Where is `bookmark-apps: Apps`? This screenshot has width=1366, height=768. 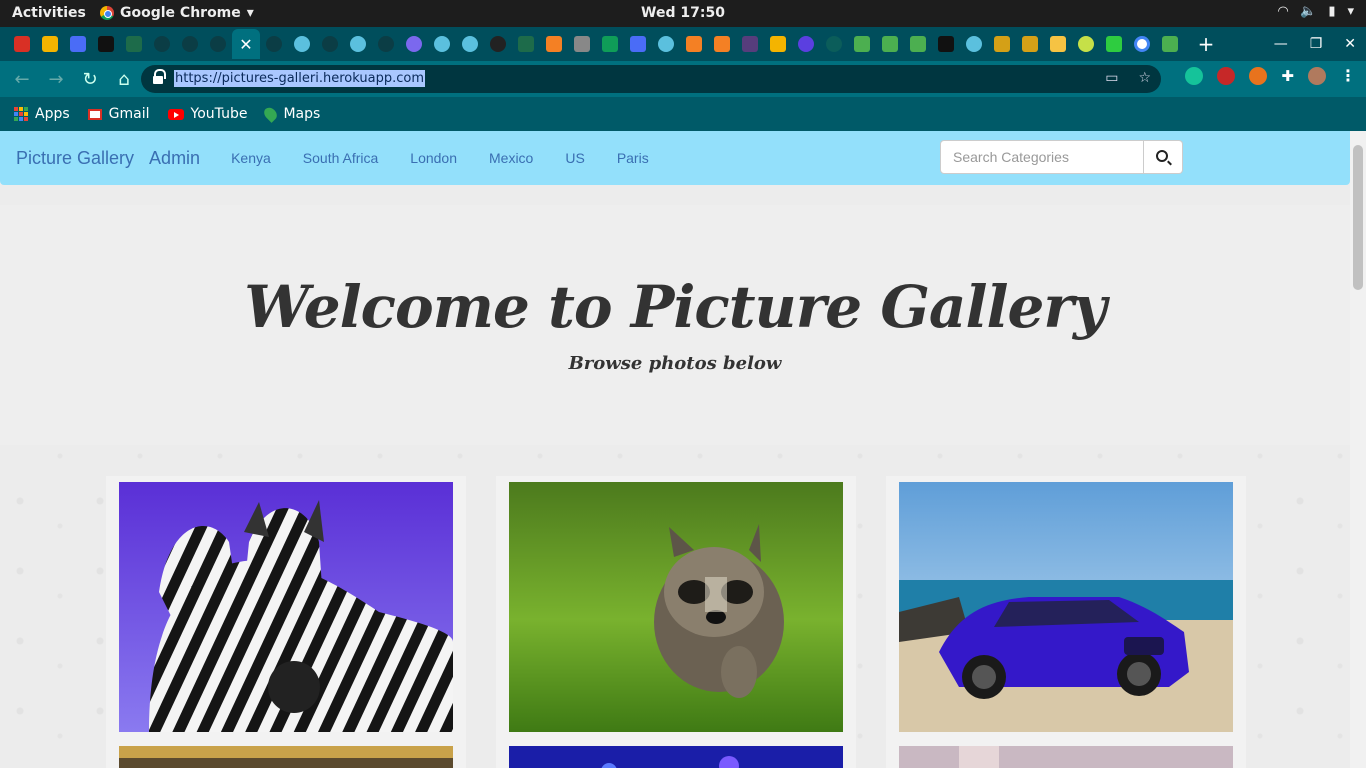
bookmark-apps: Apps is located at coordinates (42, 114).